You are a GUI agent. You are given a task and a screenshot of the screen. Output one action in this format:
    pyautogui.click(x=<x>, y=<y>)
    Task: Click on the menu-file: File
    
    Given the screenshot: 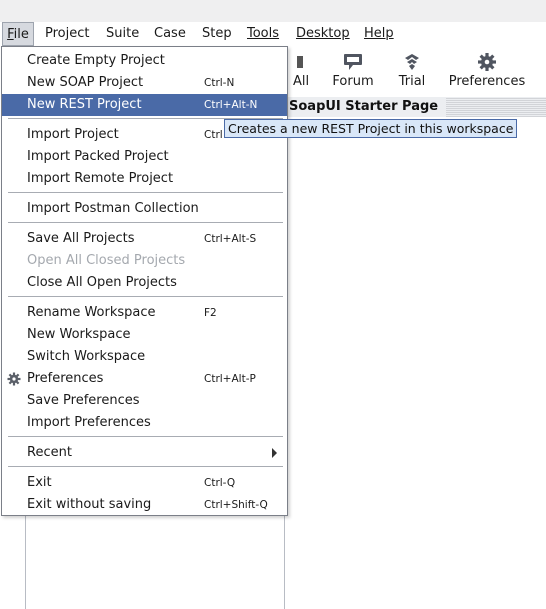 What is the action you would take?
    pyautogui.click(x=18, y=34)
    